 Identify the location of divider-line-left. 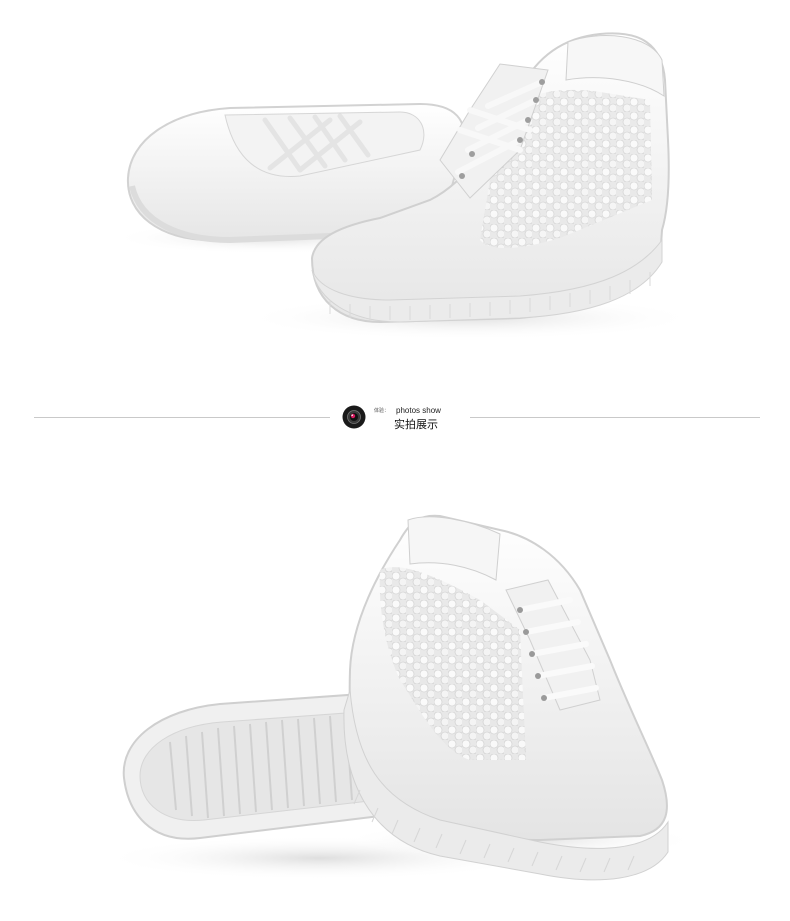
(182, 417).